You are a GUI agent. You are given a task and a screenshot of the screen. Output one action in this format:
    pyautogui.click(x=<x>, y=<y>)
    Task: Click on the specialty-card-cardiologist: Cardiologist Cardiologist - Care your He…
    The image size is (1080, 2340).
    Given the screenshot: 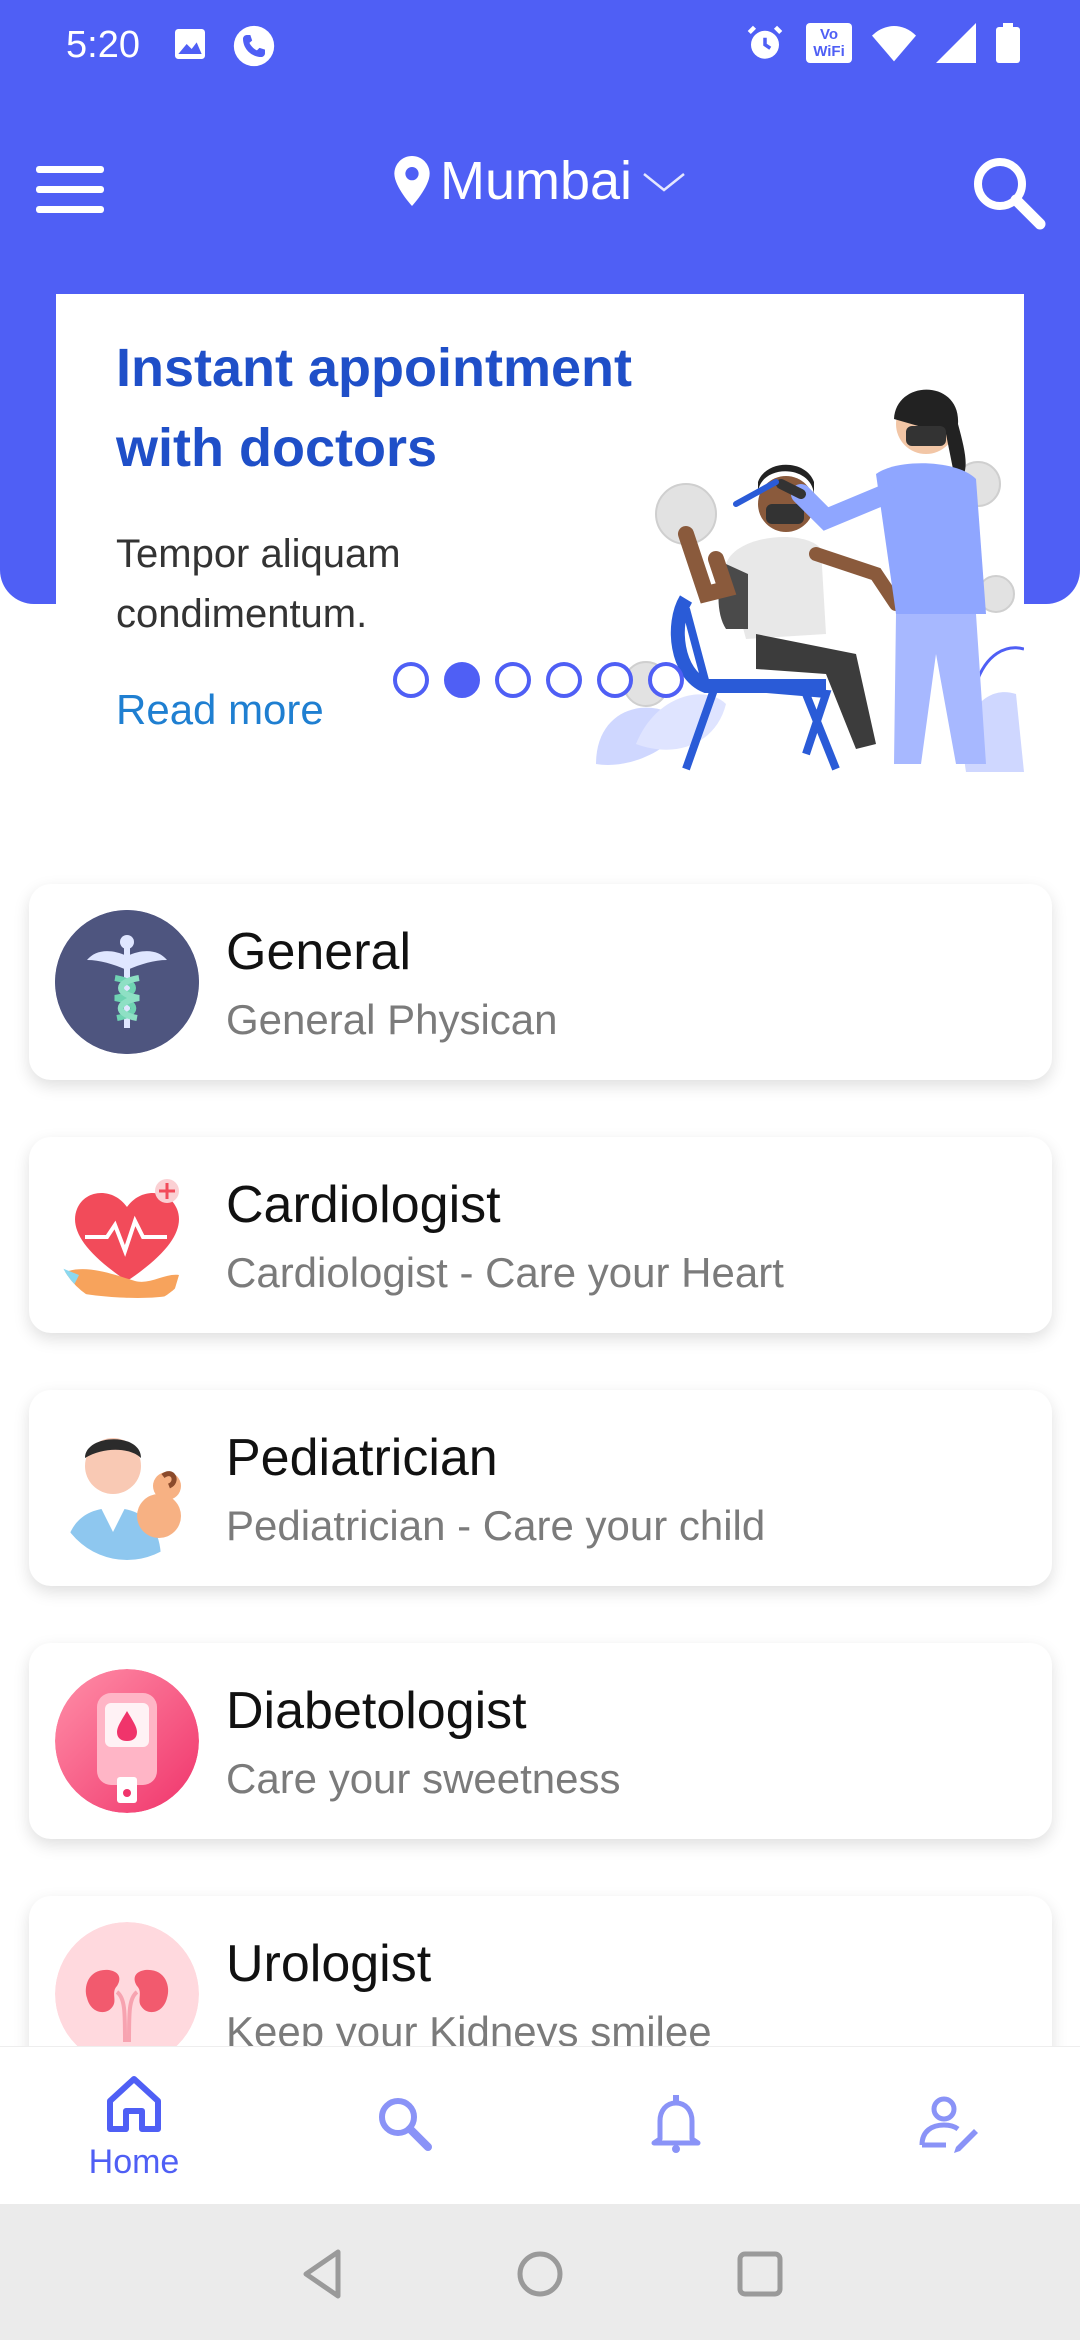 What is the action you would take?
    pyautogui.click(x=540, y=1235)
    